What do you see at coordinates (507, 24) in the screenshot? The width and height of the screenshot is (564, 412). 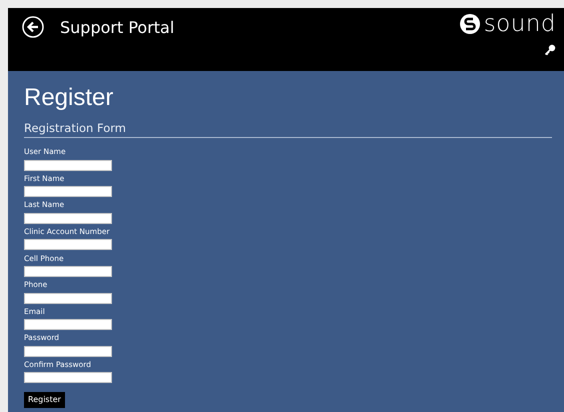 I see `logo: sound` at bounding box center [507, 24].